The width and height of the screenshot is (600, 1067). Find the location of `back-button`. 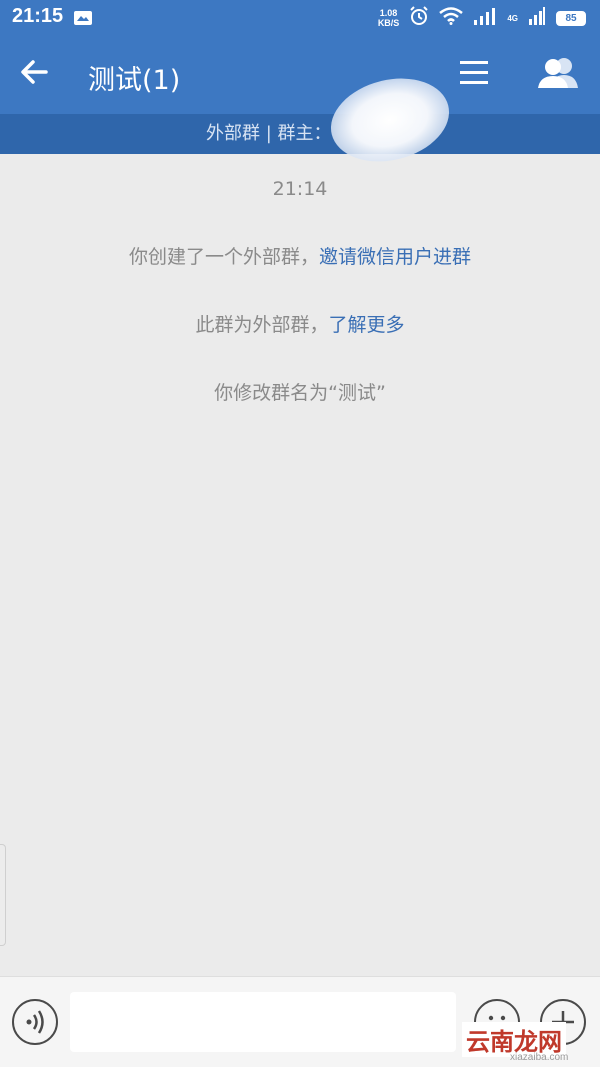

back-button is located at coordinates (40, 76).